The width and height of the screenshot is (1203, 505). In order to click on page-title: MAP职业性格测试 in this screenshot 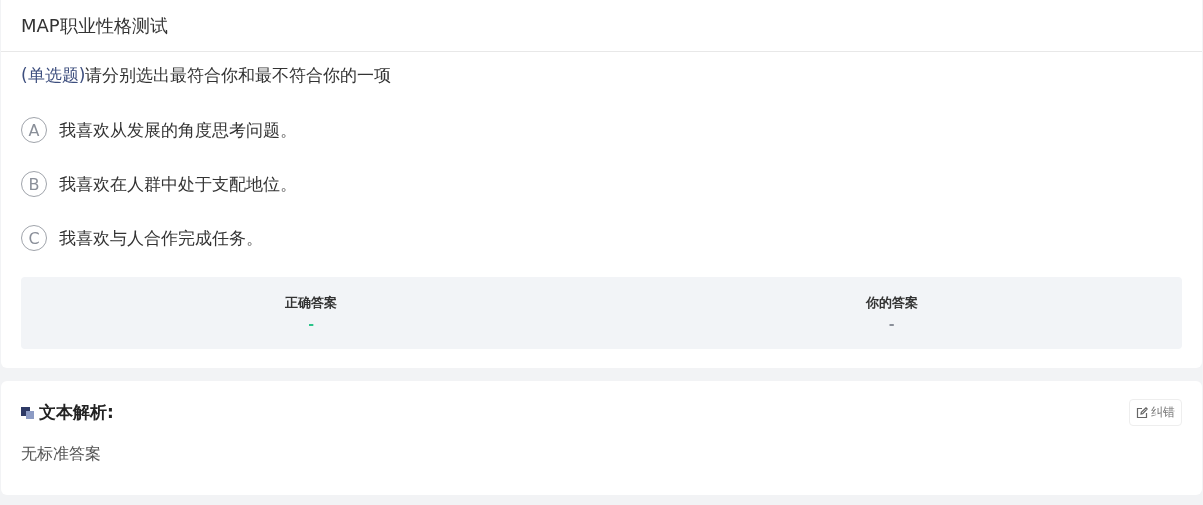, I will do `click(94, 25)`.